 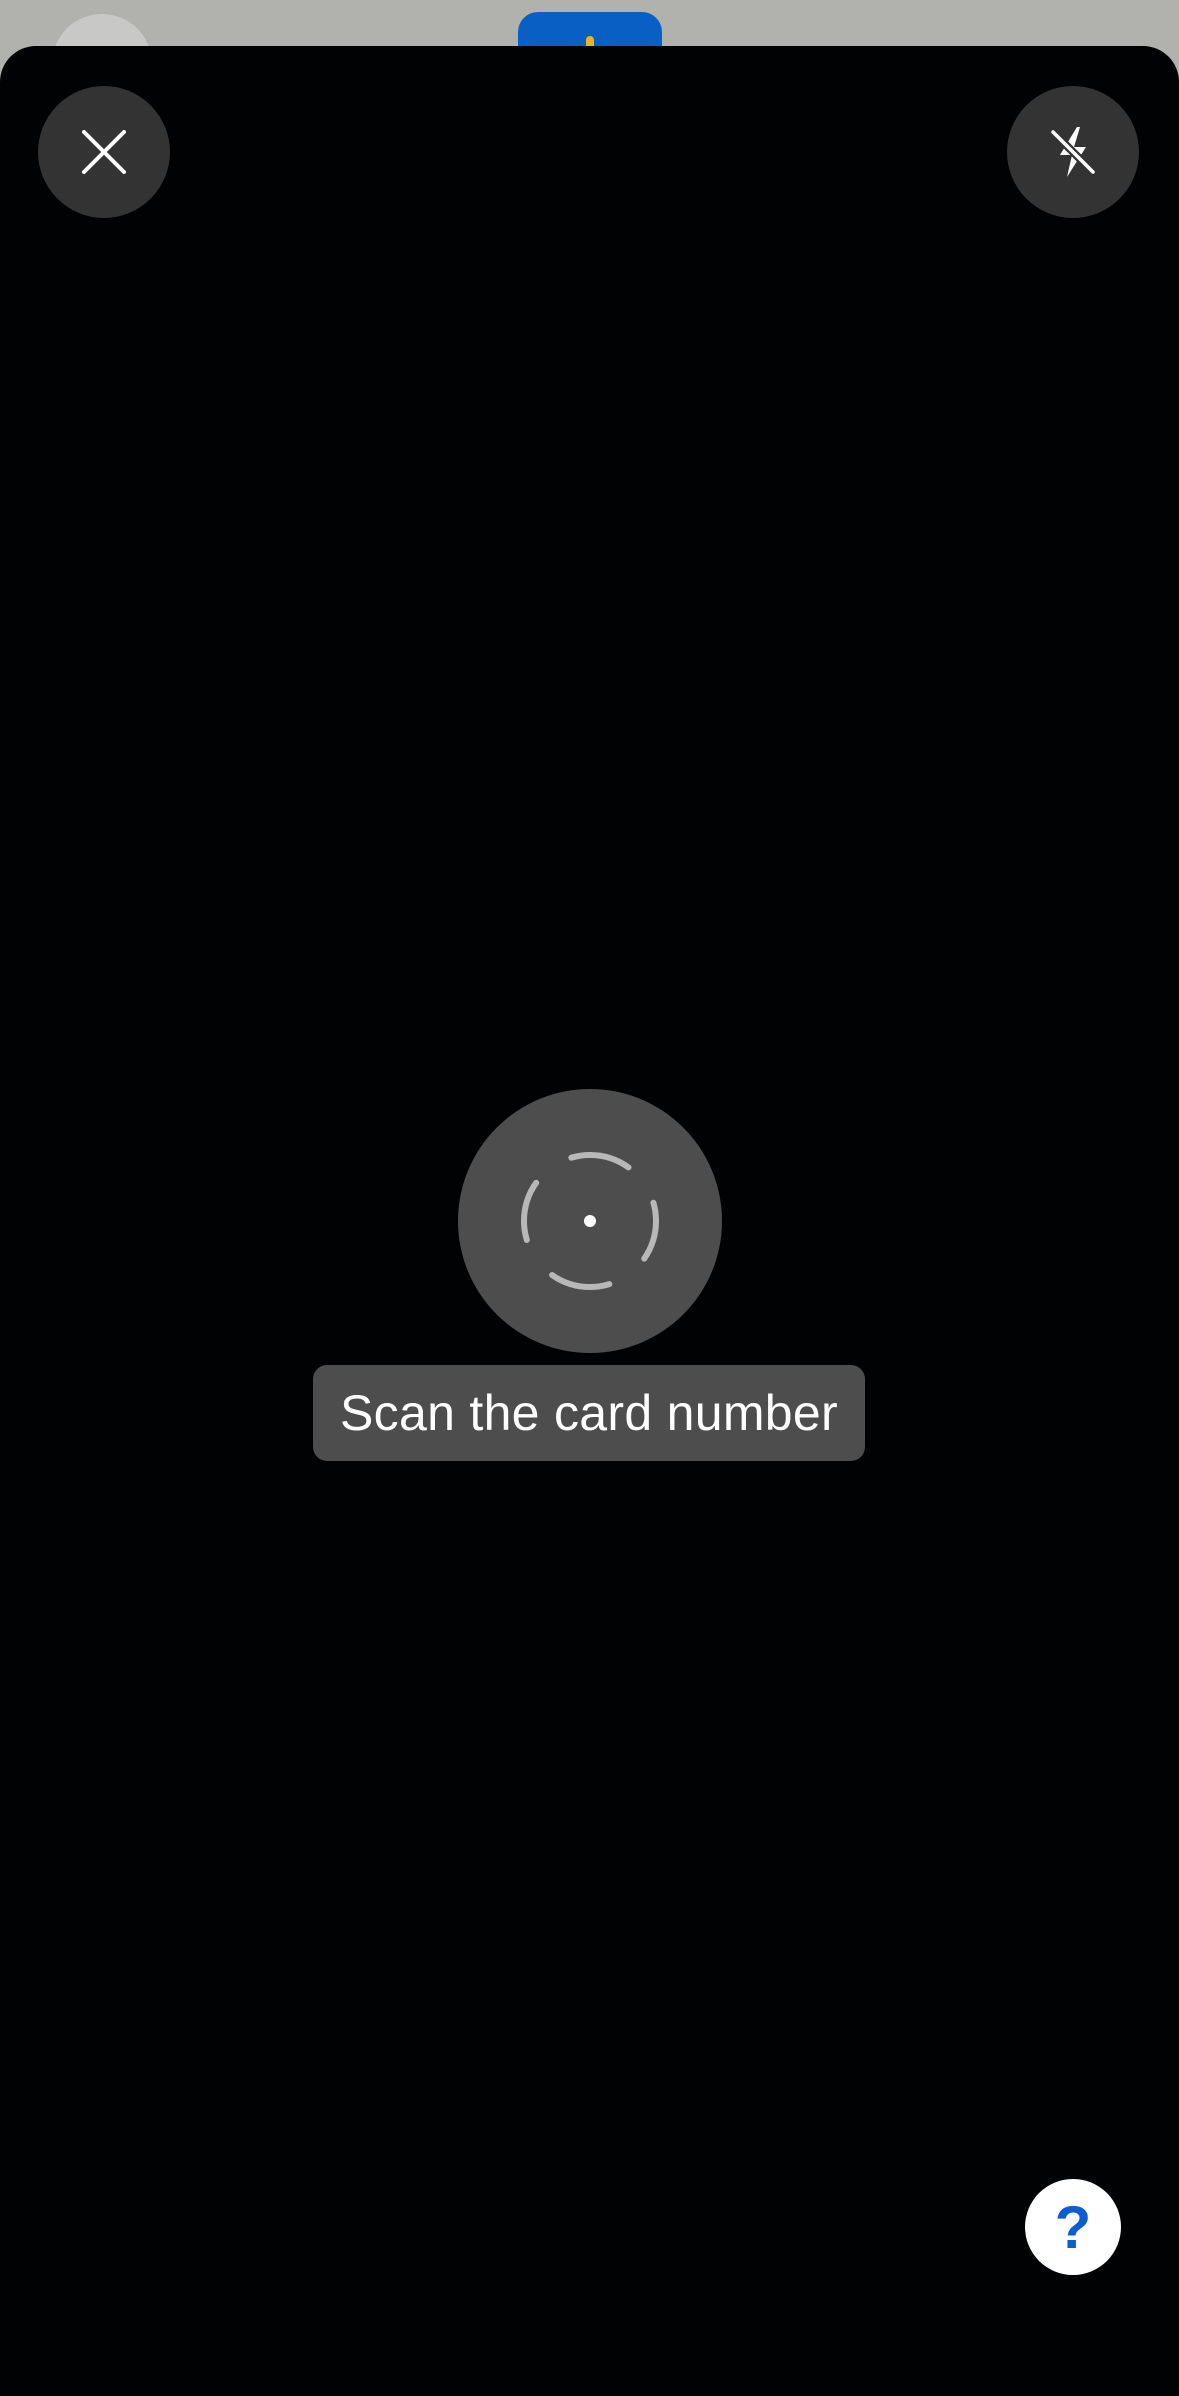 I want to click on scan-reticle-icon, so click(x=590, y=1221).